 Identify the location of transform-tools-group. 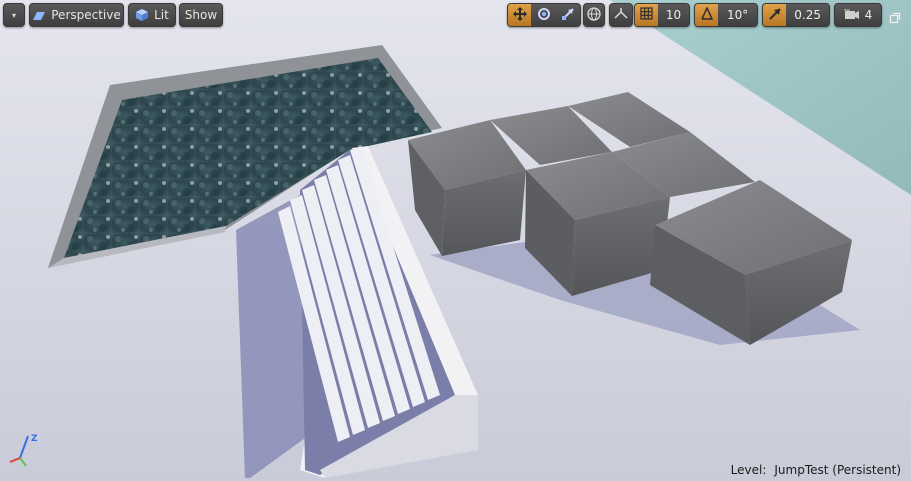
(544, 15).